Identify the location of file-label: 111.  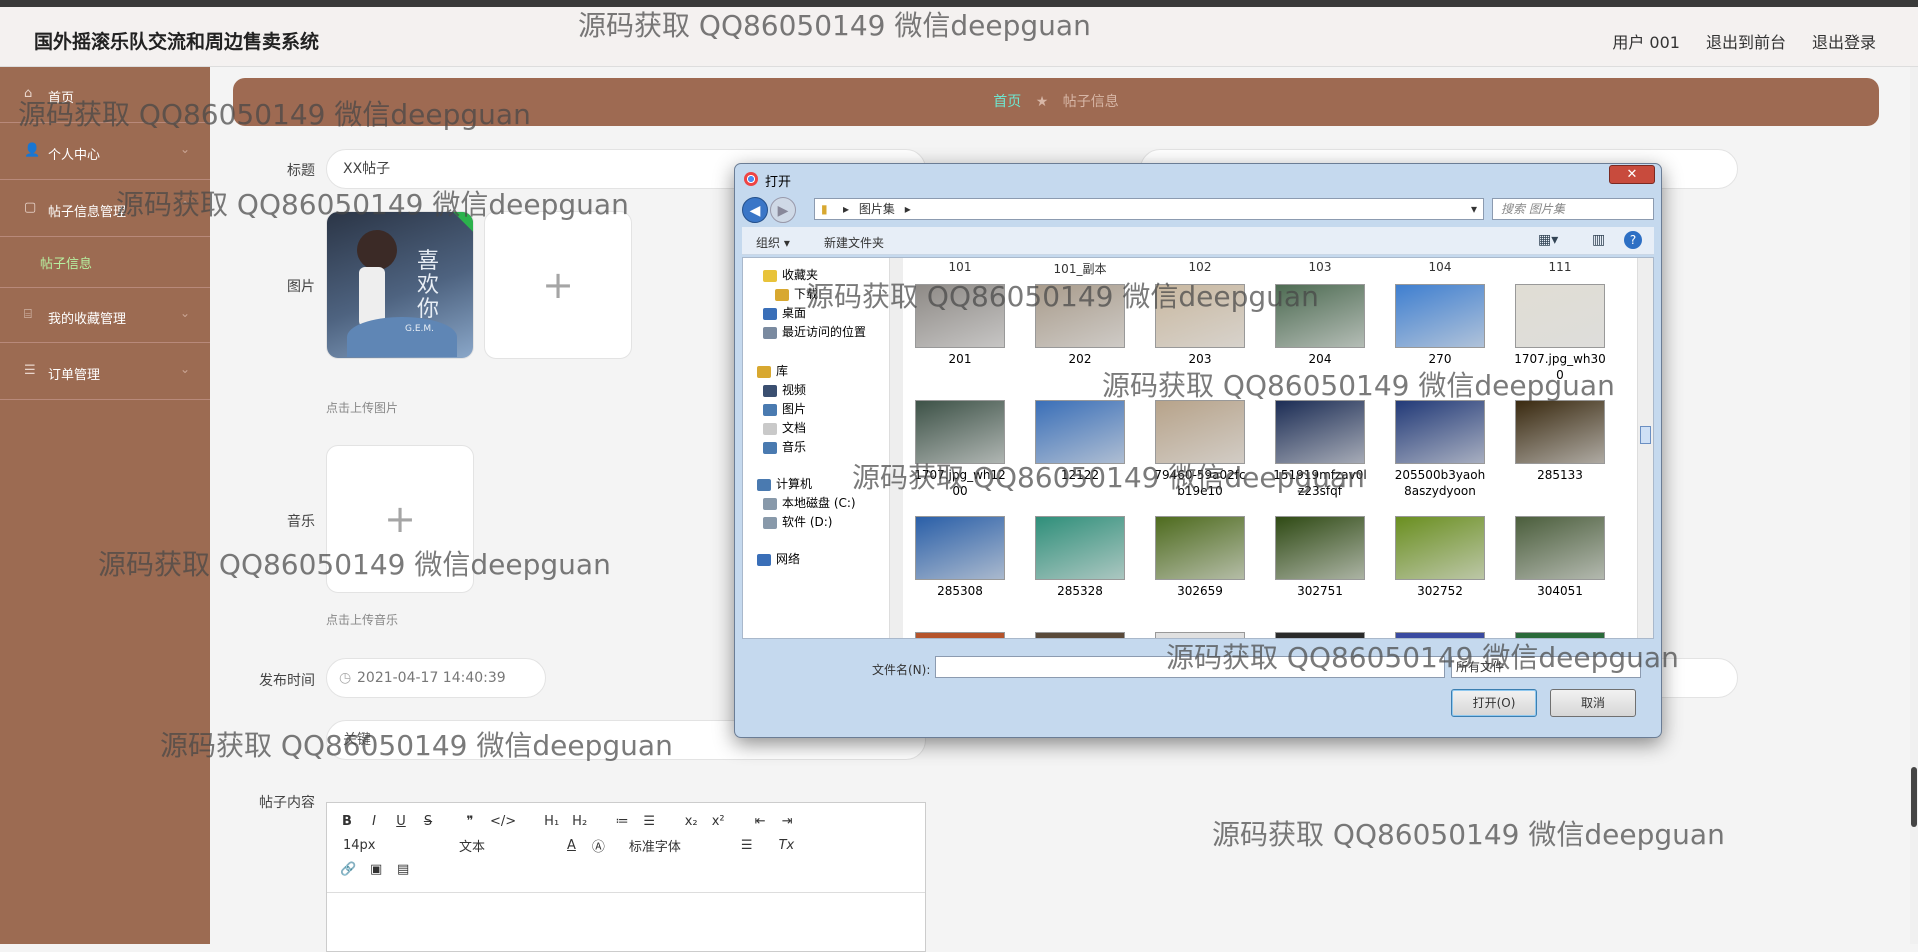
(1560, 267).